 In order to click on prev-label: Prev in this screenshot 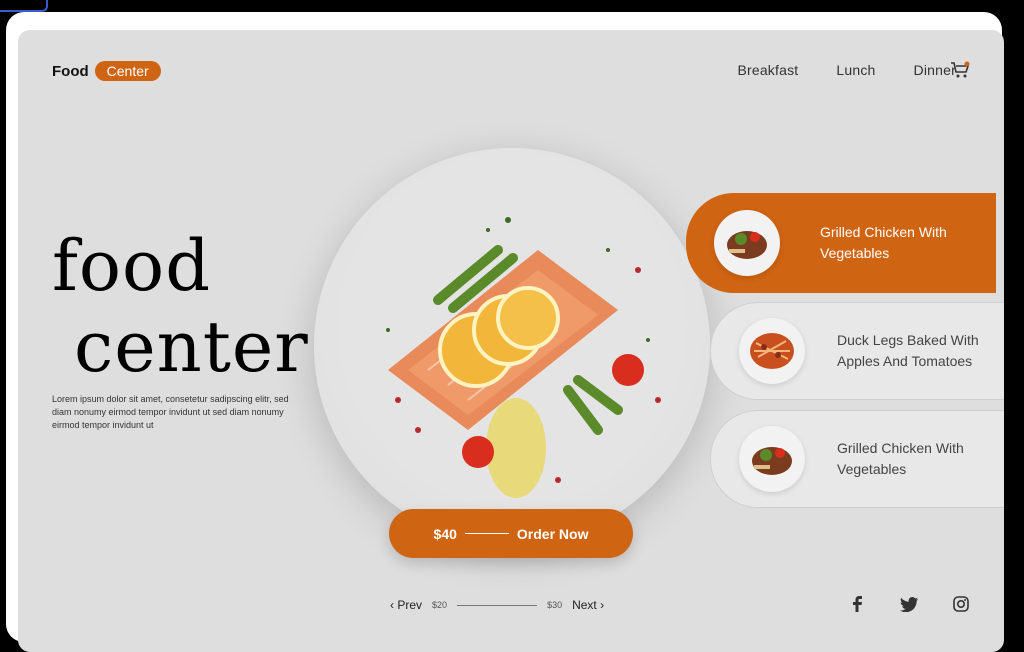, I will do `click(410, 605)`.